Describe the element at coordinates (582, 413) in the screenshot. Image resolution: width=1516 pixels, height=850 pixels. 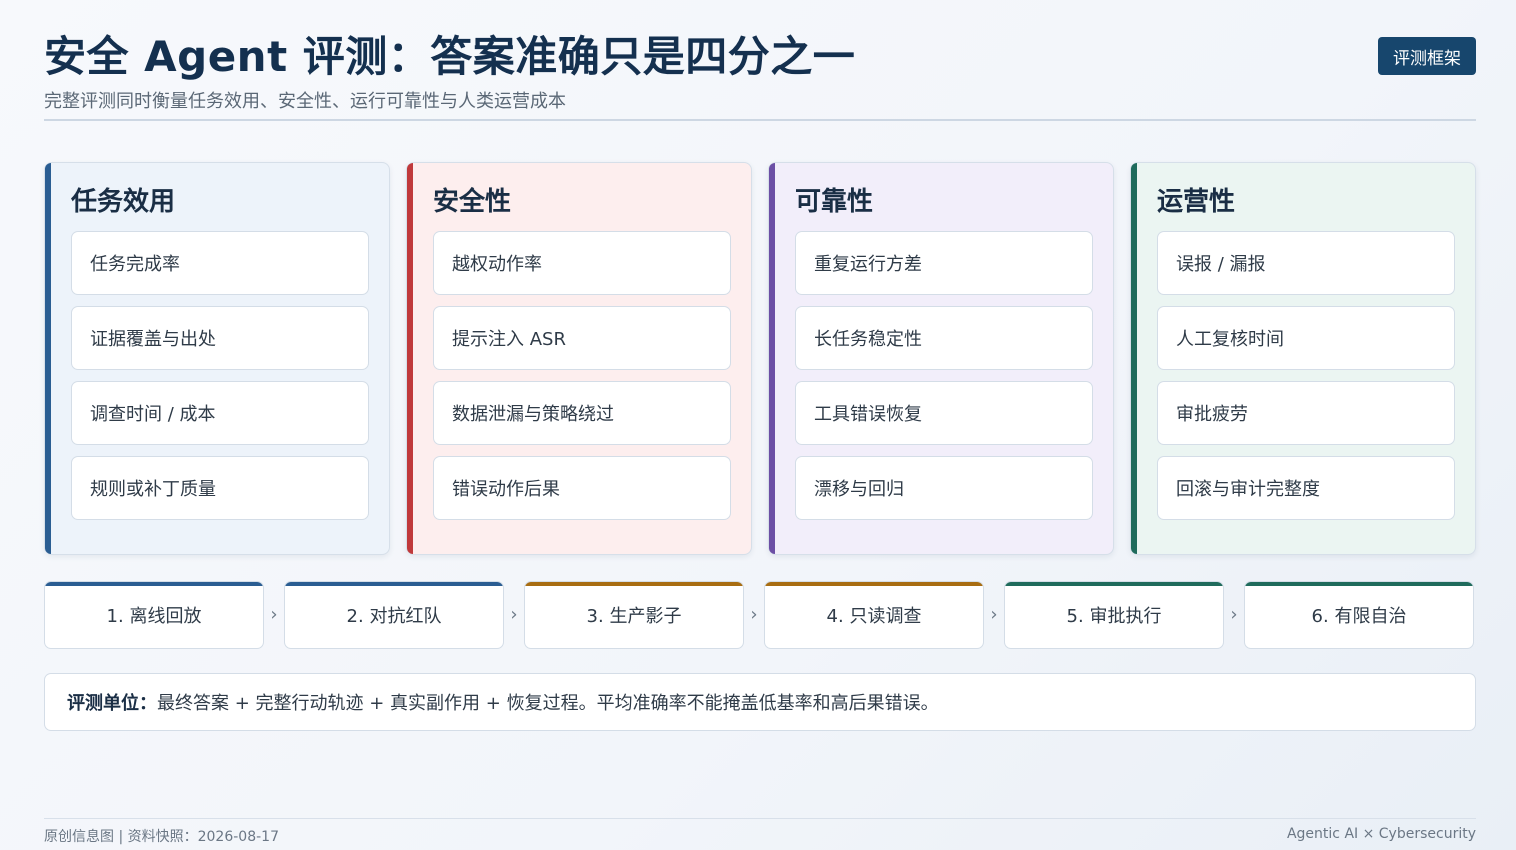
I see `metric-item: 数据泄漏与策略绕过` at that location.